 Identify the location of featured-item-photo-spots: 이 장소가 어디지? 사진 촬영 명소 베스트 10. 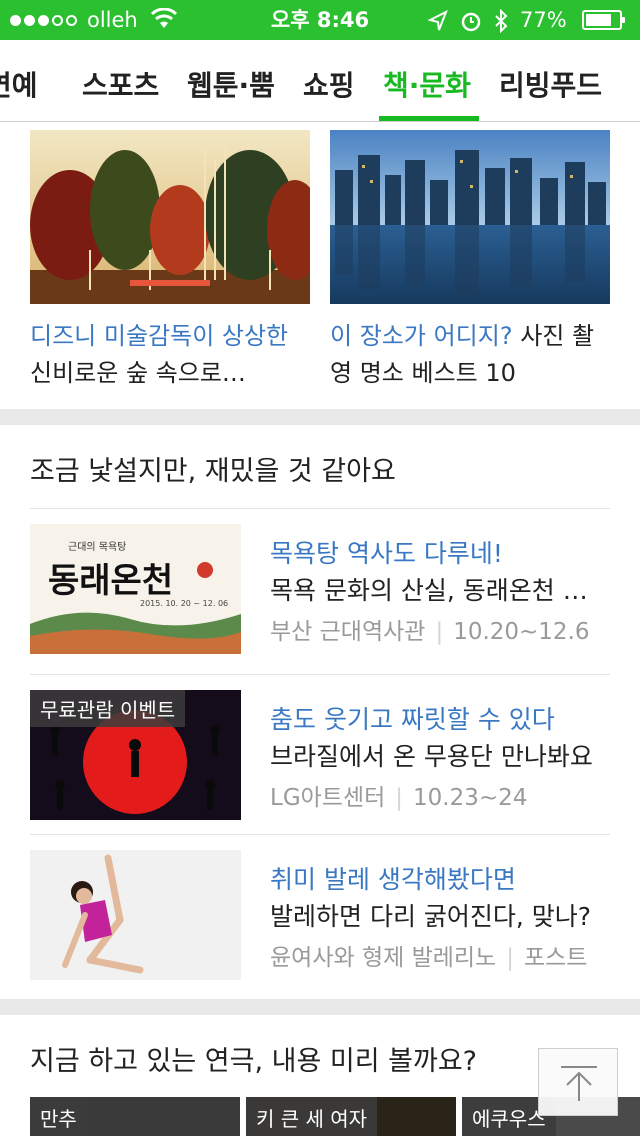
(470, 261).